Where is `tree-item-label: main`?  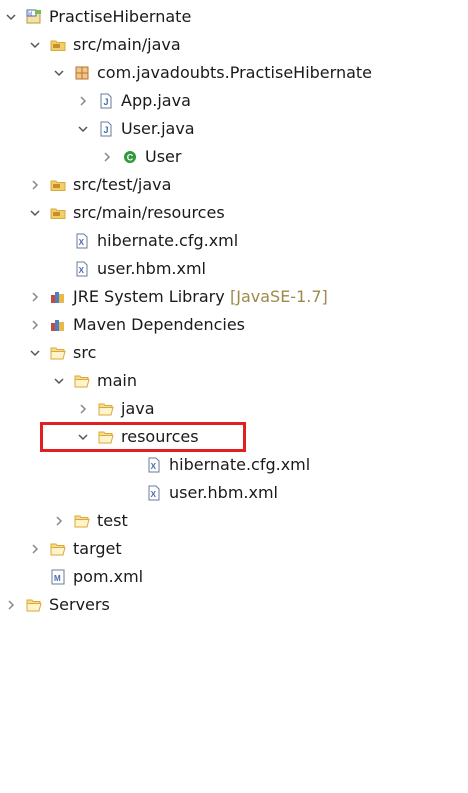
tree-item-label: main is located at coordinates (117, 380).